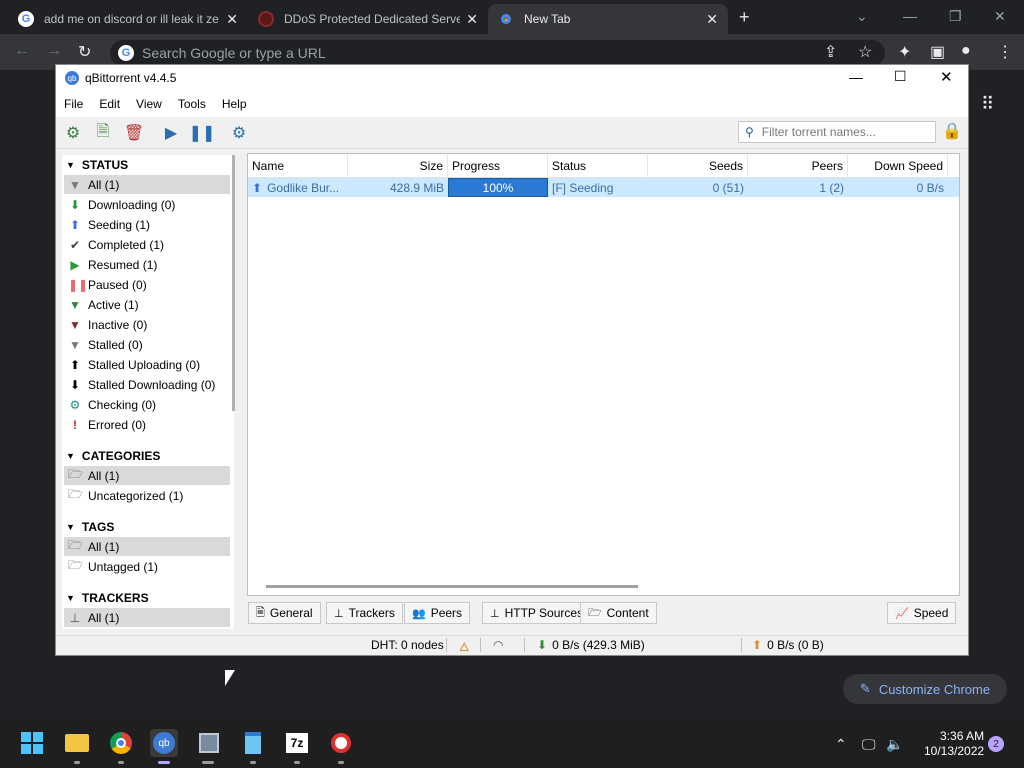 The height and width of the screenshot is (768, 1024). Describe the element at coordinates (618, 613) in the screenshot. I see `tab-content: 🗁 Content` at that location.